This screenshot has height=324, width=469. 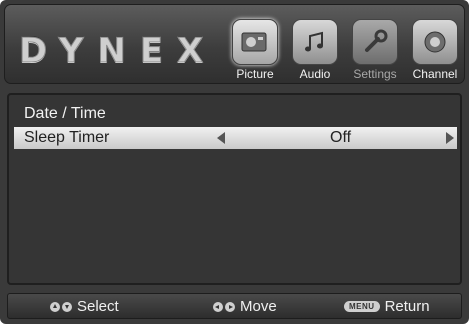 What do you see at coordinates (341, 137) in the screenshot?
I see `sleep-timer-value: Off` at bounding box center [341, 137].